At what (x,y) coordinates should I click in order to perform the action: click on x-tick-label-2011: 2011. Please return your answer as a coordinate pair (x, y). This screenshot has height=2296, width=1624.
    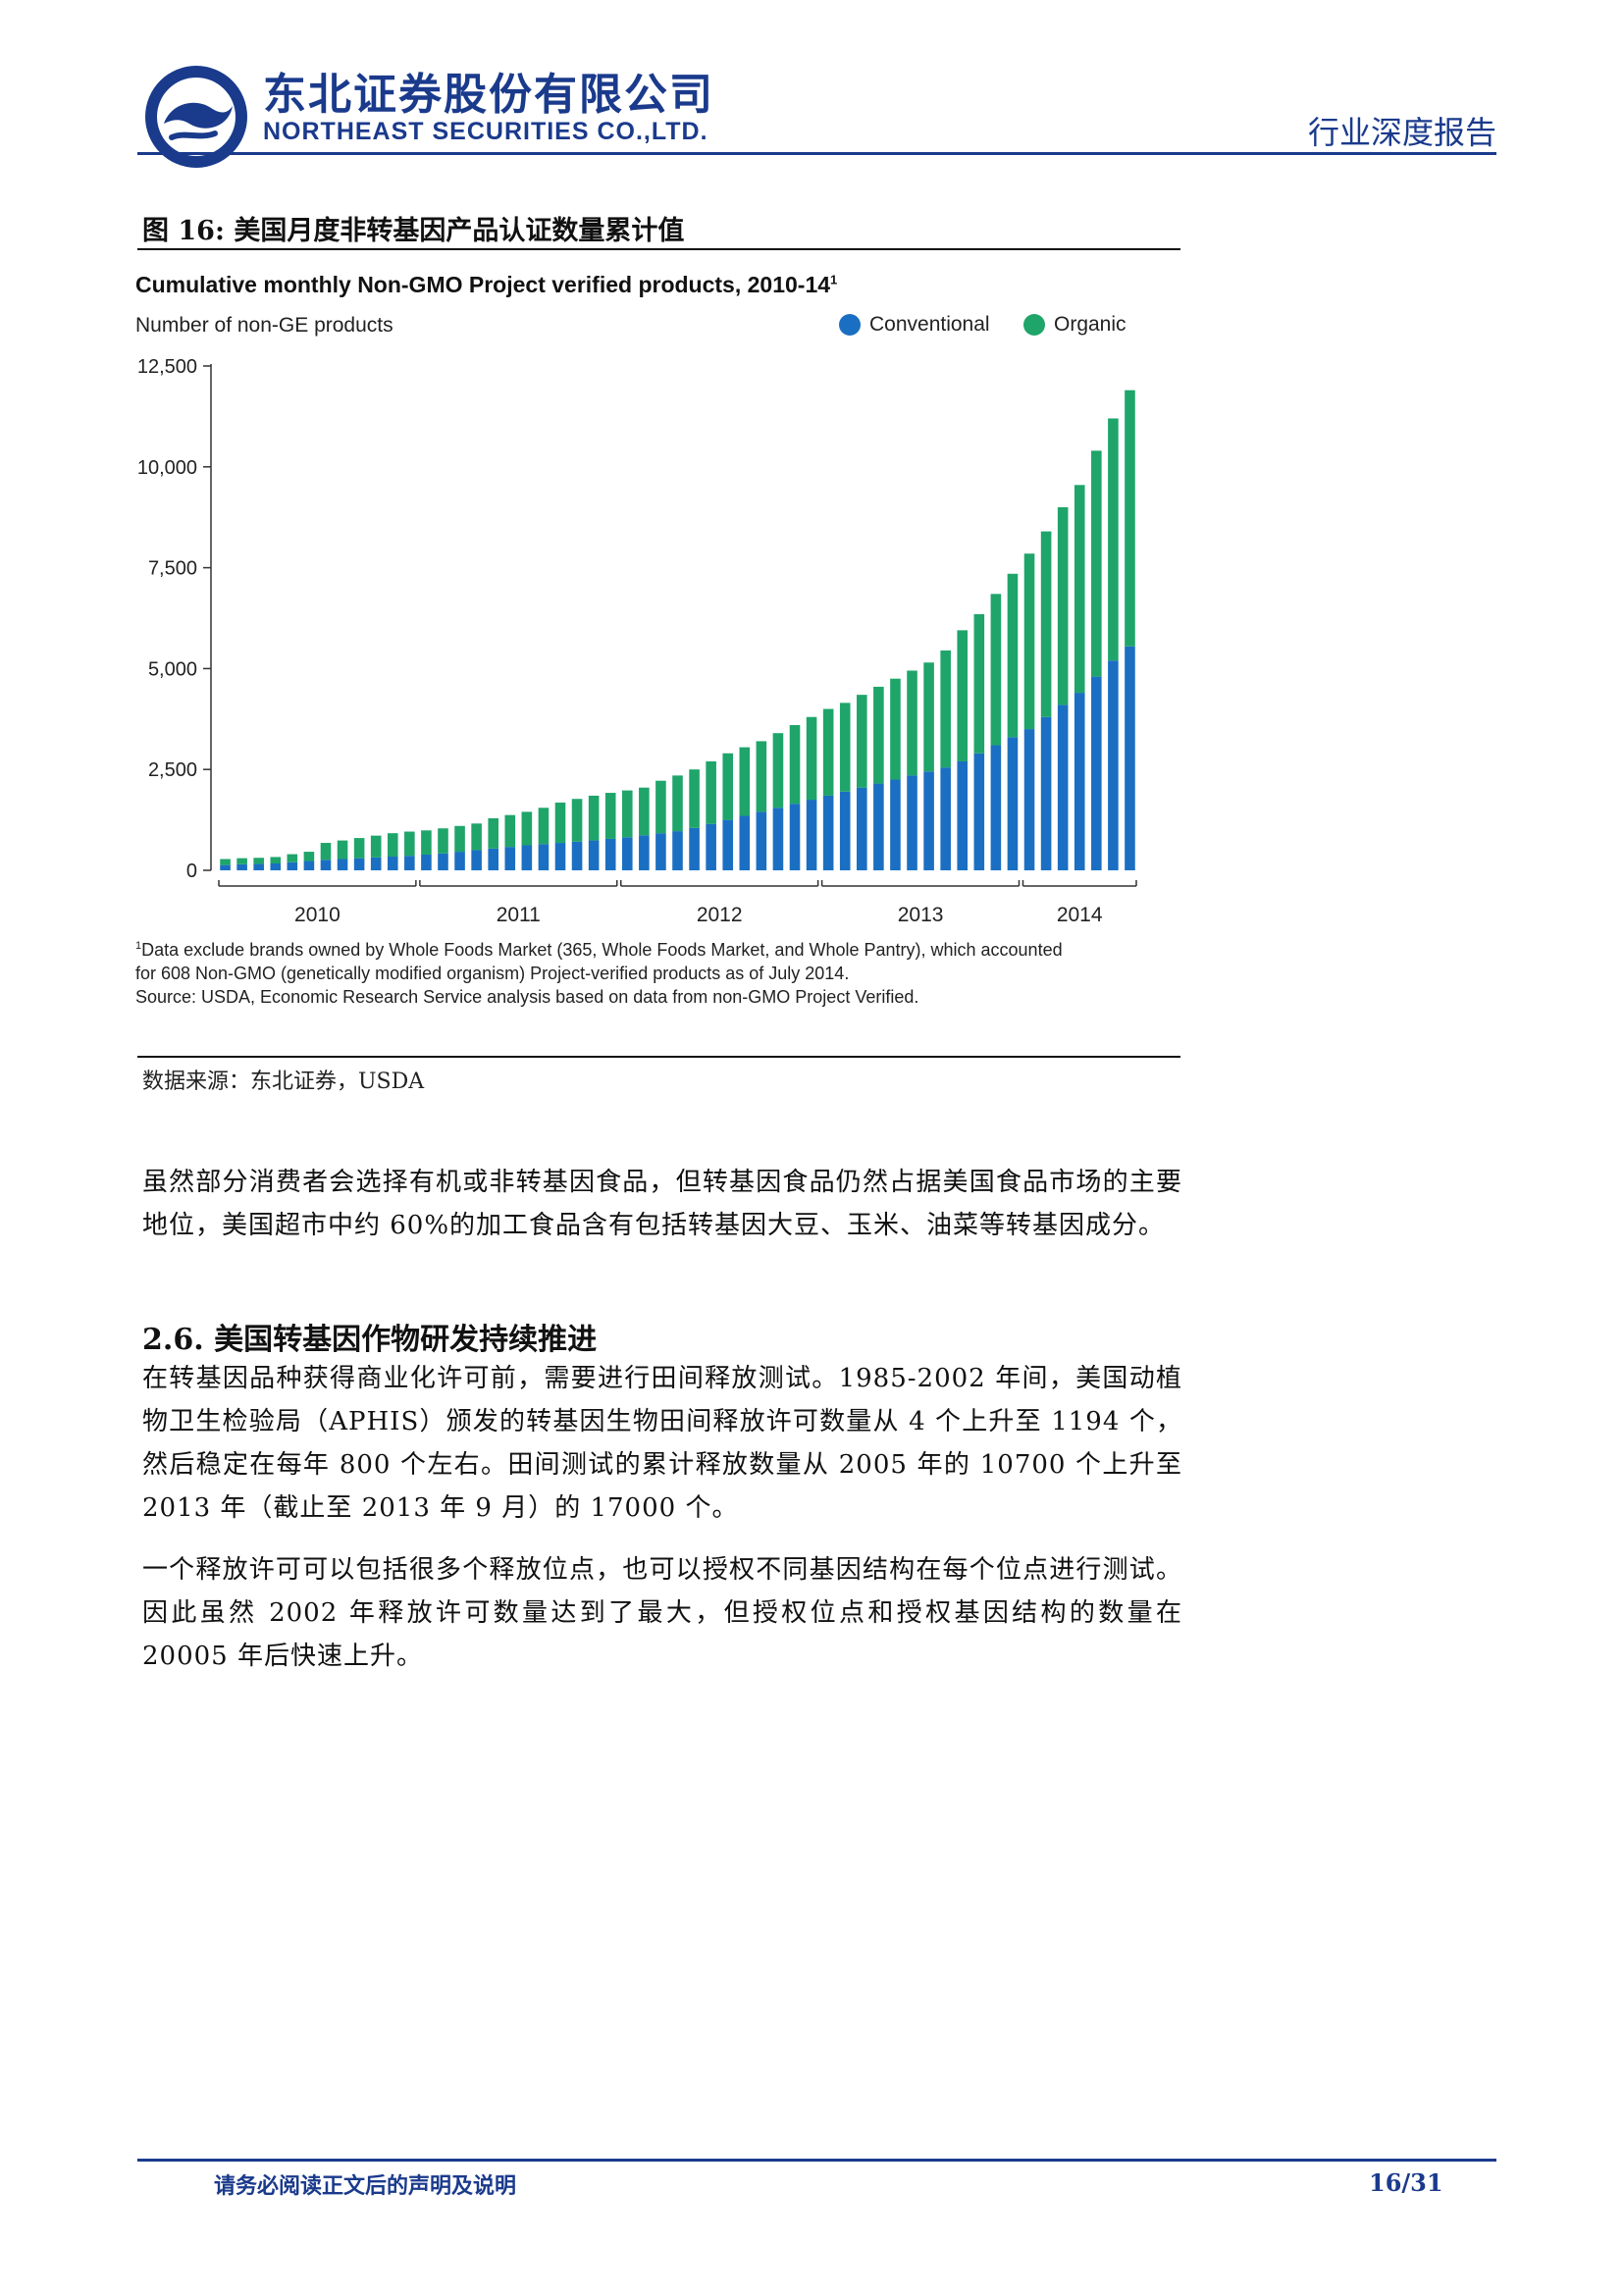
    Looking at the image, I should click on (519, 915).